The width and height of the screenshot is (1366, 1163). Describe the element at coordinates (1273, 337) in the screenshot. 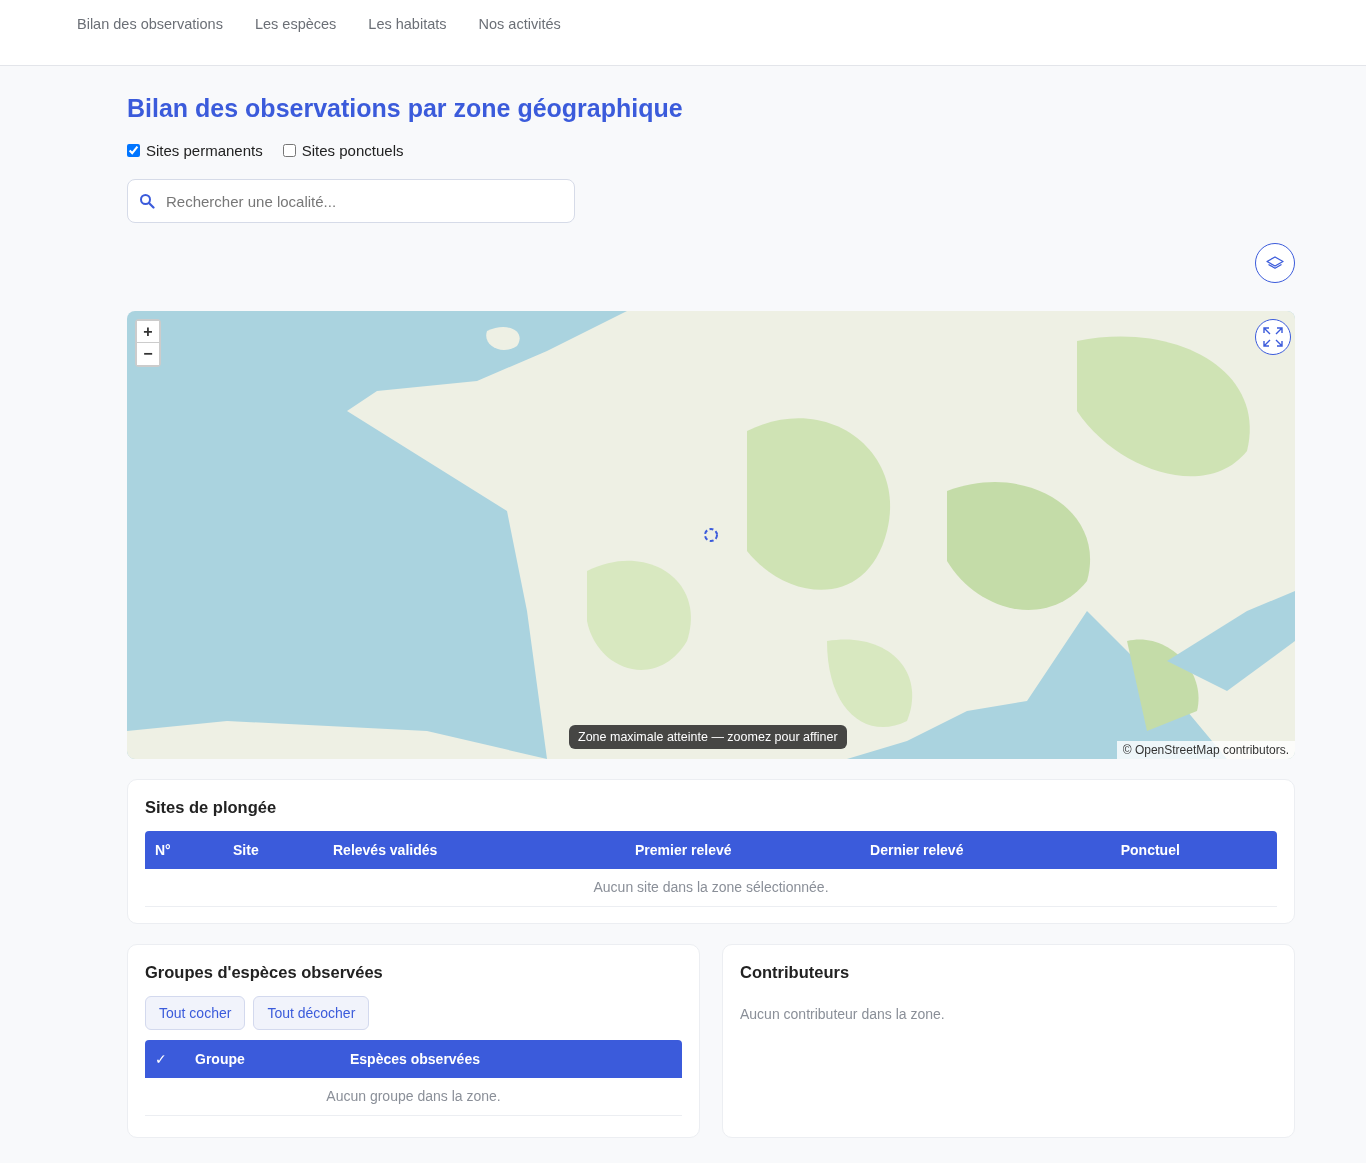

I see `expand-icon` at that location.